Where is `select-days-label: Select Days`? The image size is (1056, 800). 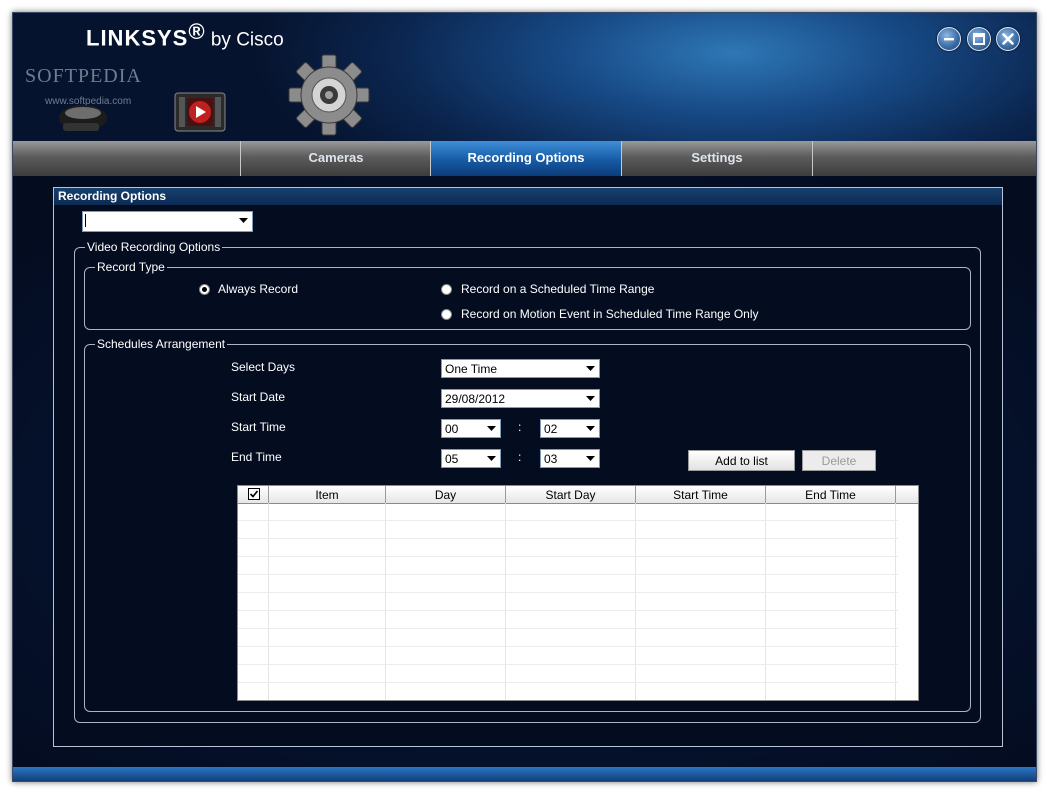
select-days-label: Select Days is located at coordinates (263, 367).